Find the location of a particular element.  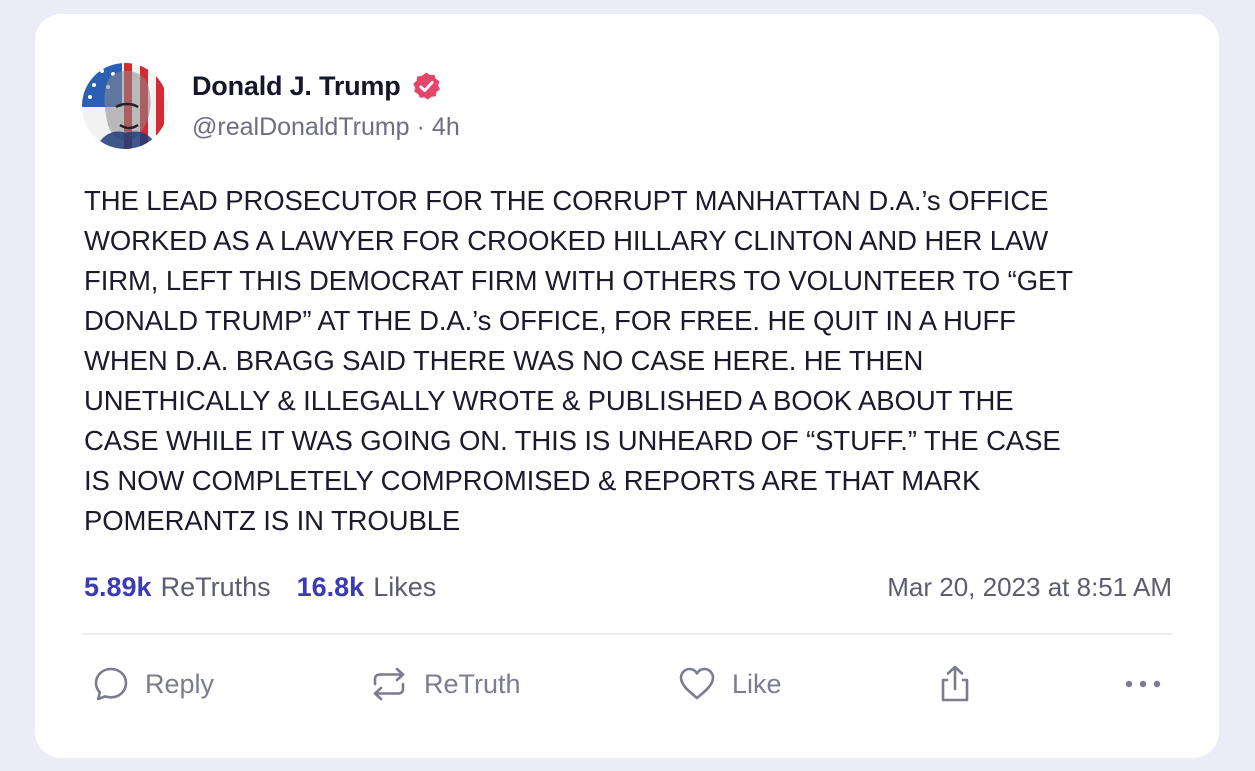

more-options-button is located at coordinates (1143, 684).